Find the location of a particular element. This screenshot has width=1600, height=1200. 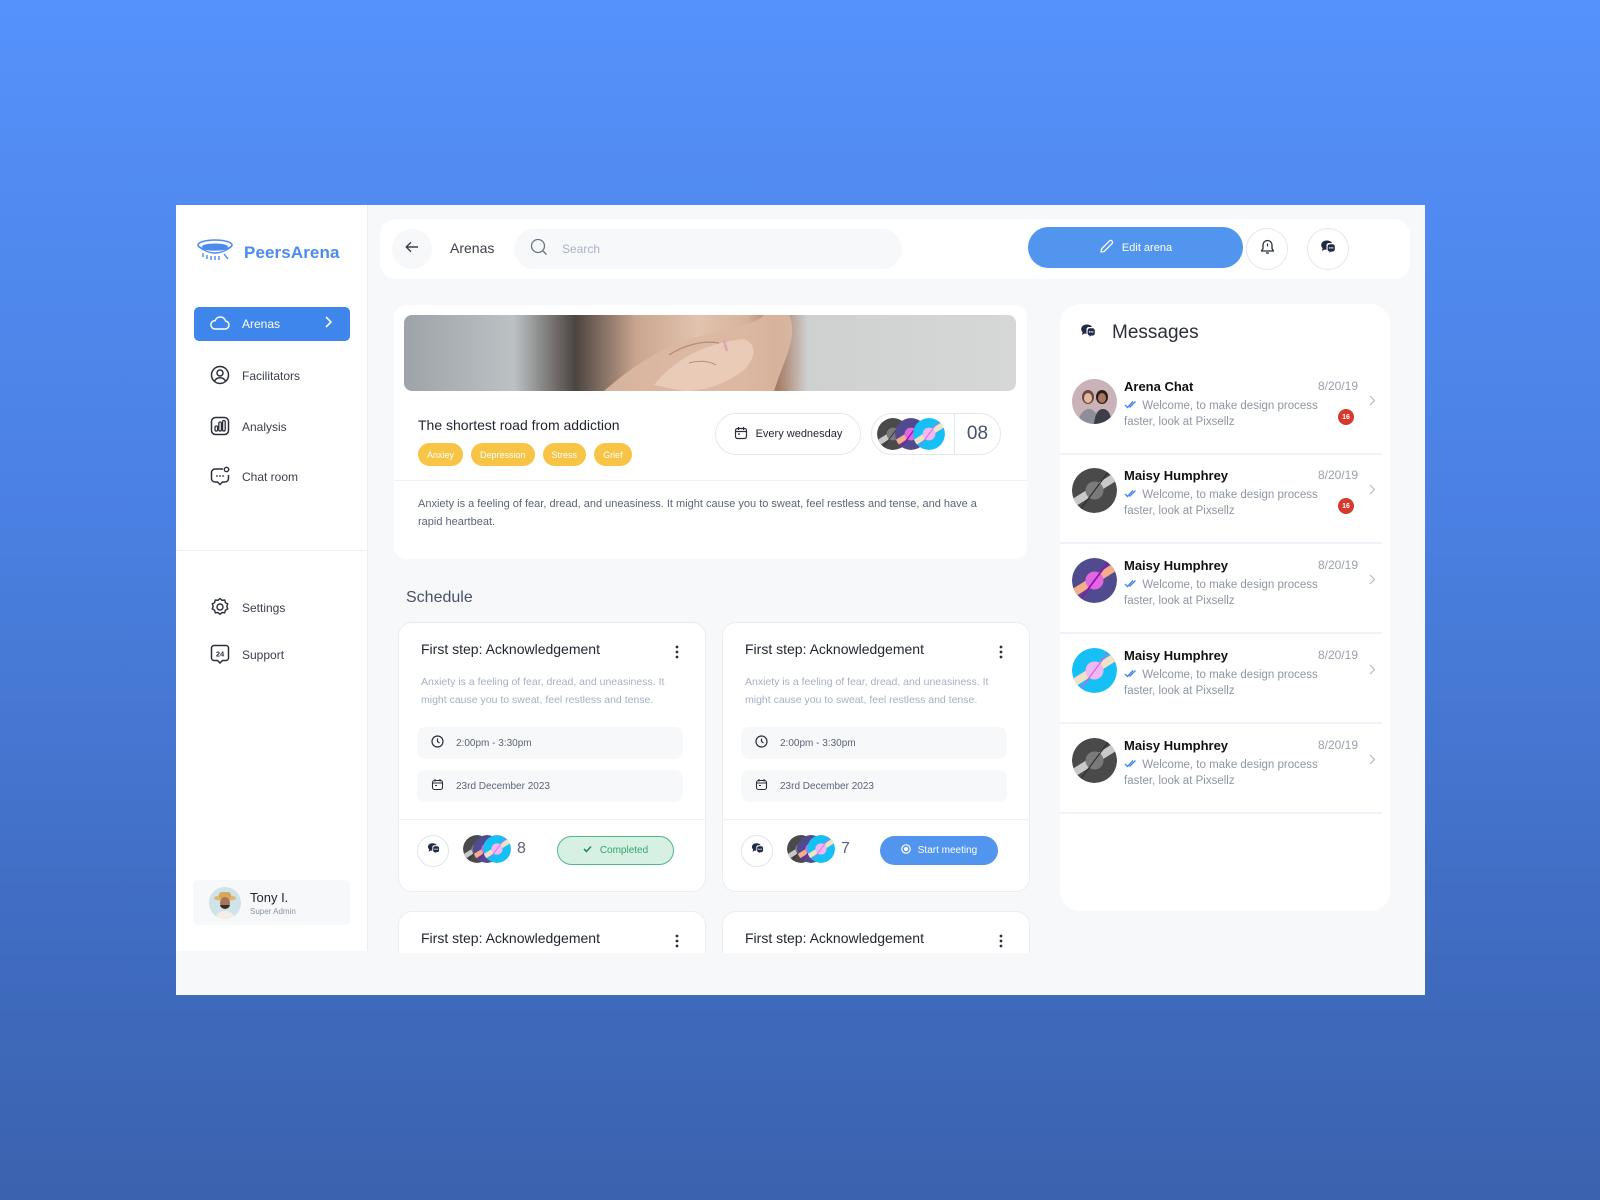

sidebar-item-label: Support is located at coordinates (263, 655).